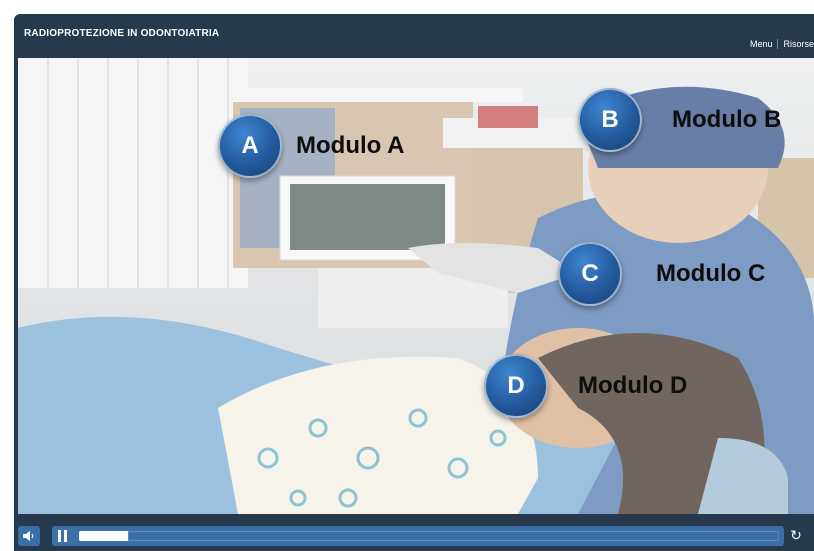  I want to click on module-b-hotspot: B Modulo B, so click(679, 120).